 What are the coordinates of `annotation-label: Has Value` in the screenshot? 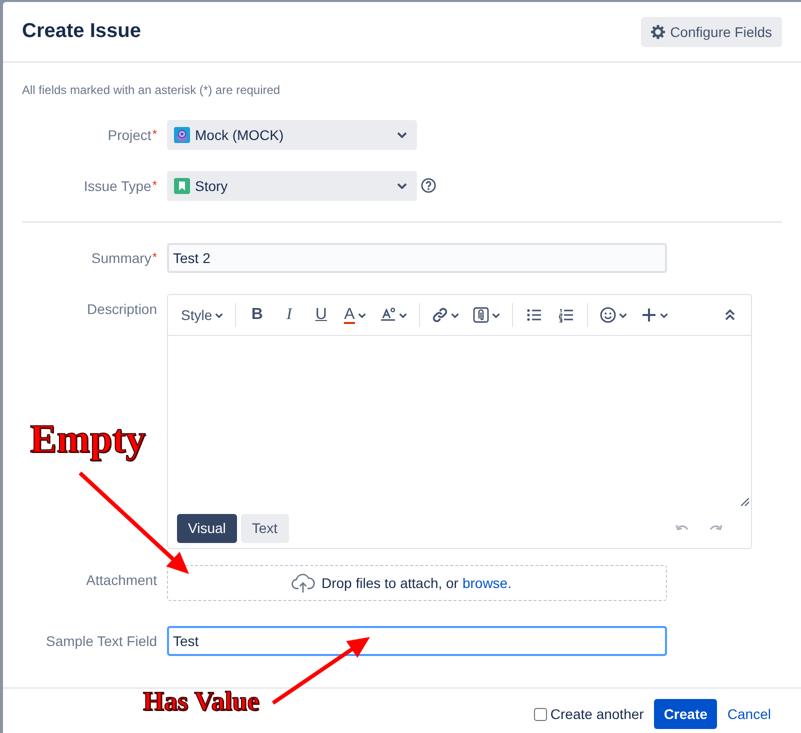 It's located at (201, 701).